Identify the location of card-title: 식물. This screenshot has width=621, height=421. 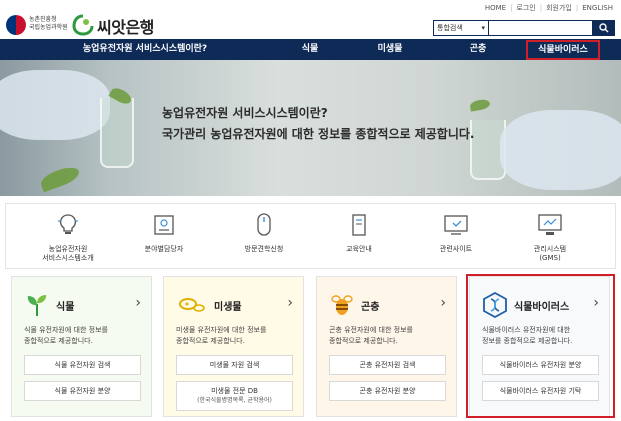
(65, 307).